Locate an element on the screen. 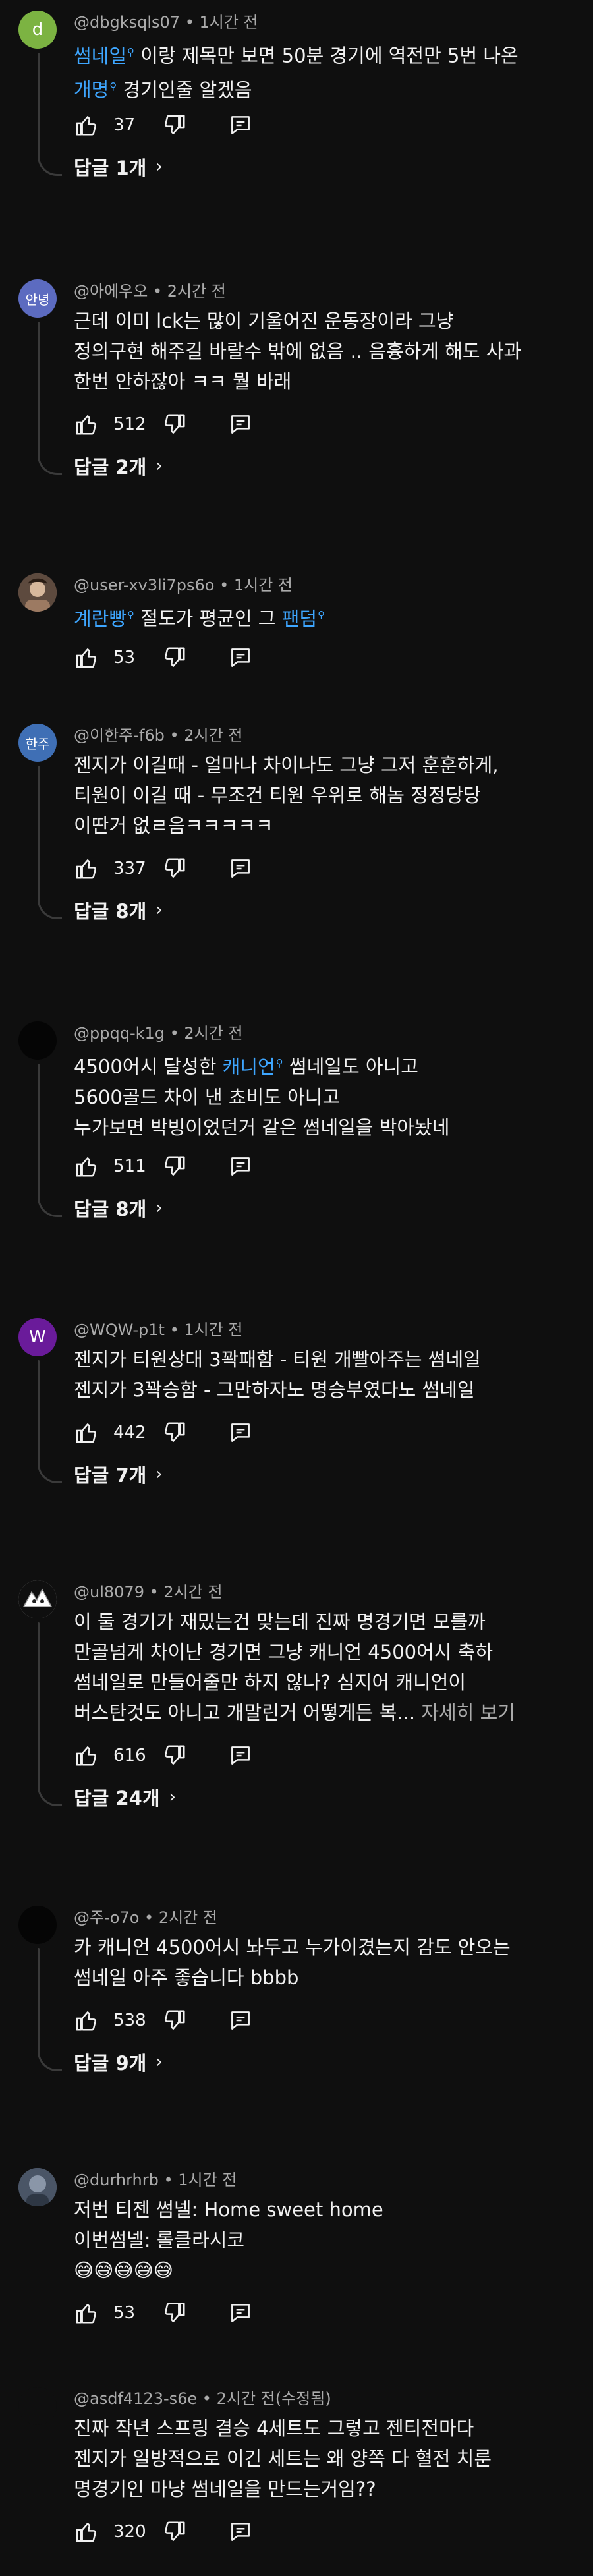  author-name: @ul8079 is located at coordinates (109, 1592).